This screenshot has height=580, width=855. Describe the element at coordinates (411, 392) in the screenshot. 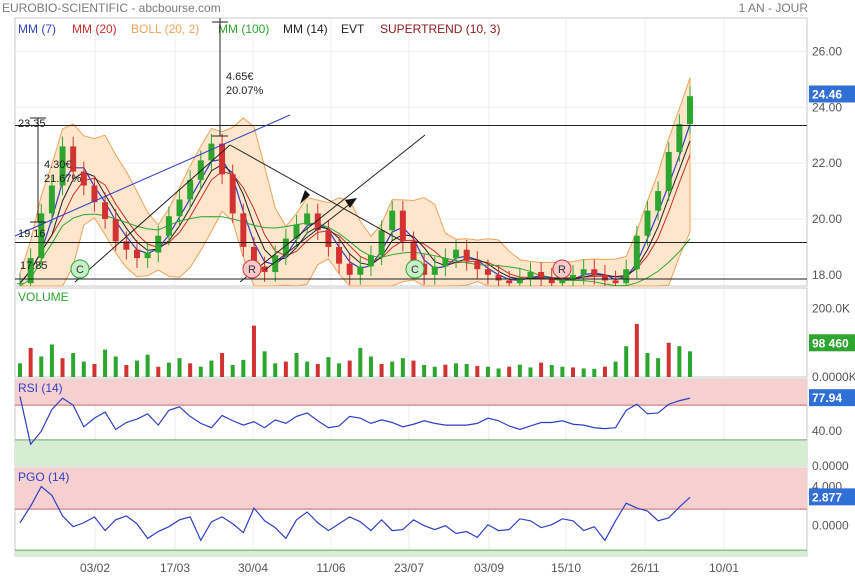

I see `rsi-overbought-zone` at that location.